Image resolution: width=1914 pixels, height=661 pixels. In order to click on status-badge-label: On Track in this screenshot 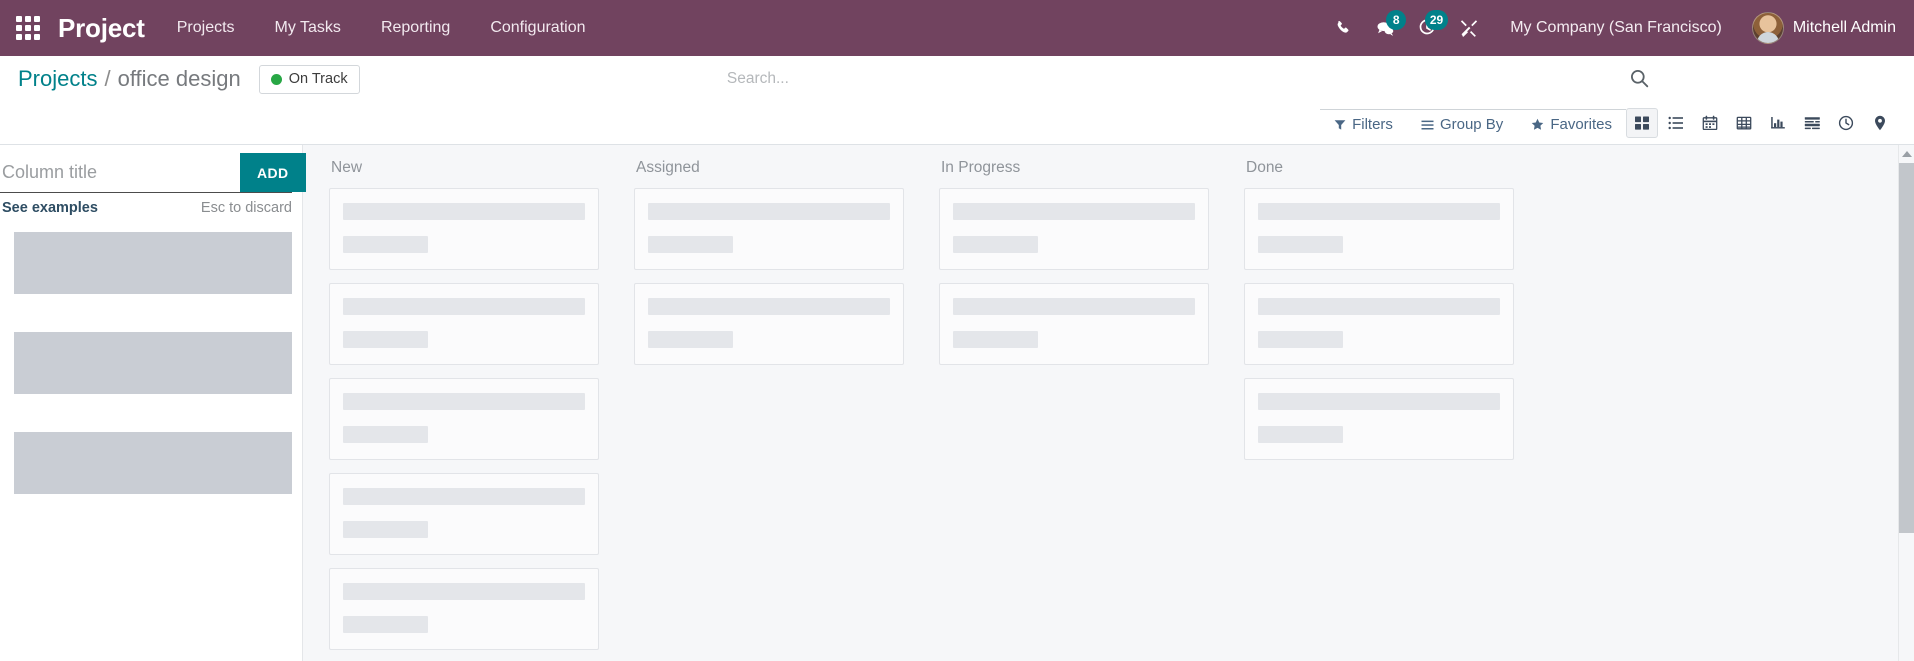, I will do `click(318, 79)`.